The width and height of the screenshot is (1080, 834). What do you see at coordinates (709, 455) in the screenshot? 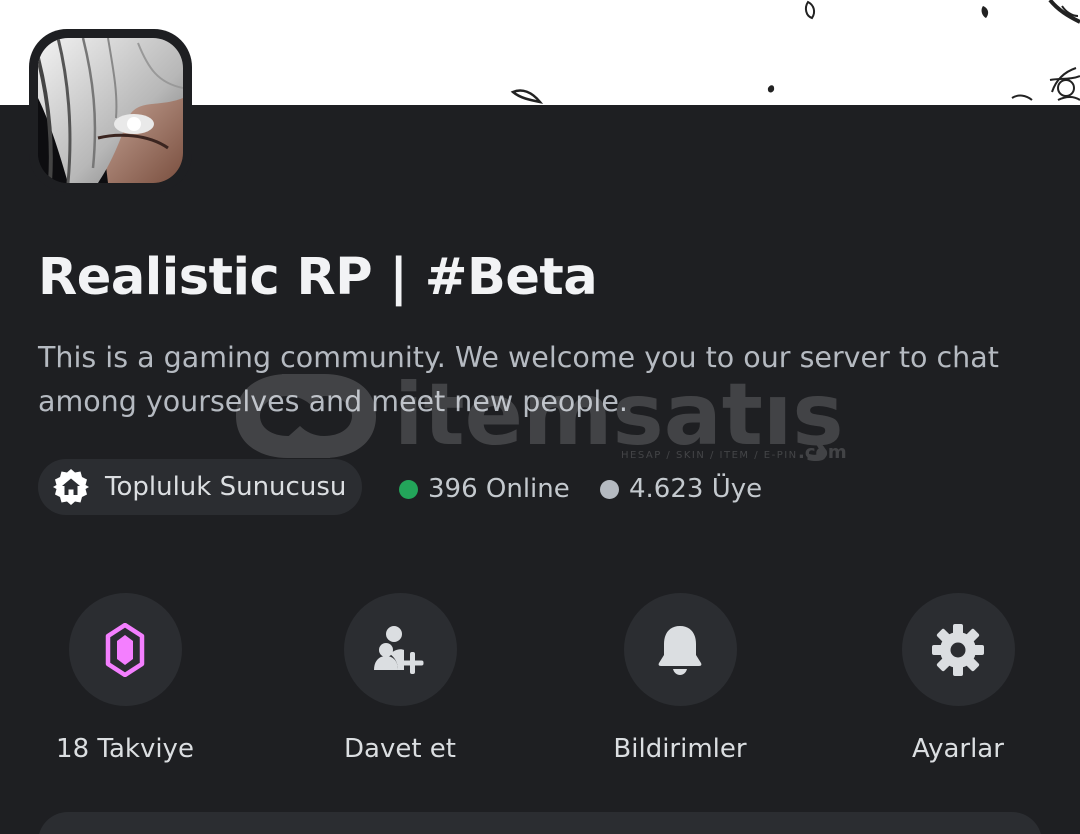
I see `watermark-tagline: HESAP / SKIN / ITEM / E-PIN` at bounding box center [709, 455].